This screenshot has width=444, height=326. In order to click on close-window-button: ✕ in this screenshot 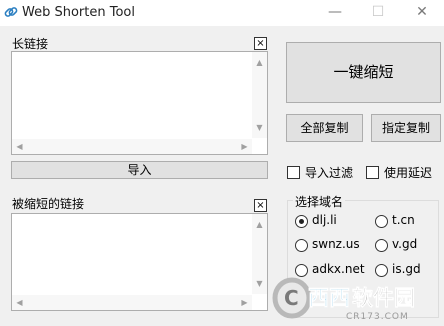, I will do `click(422, 13)`.